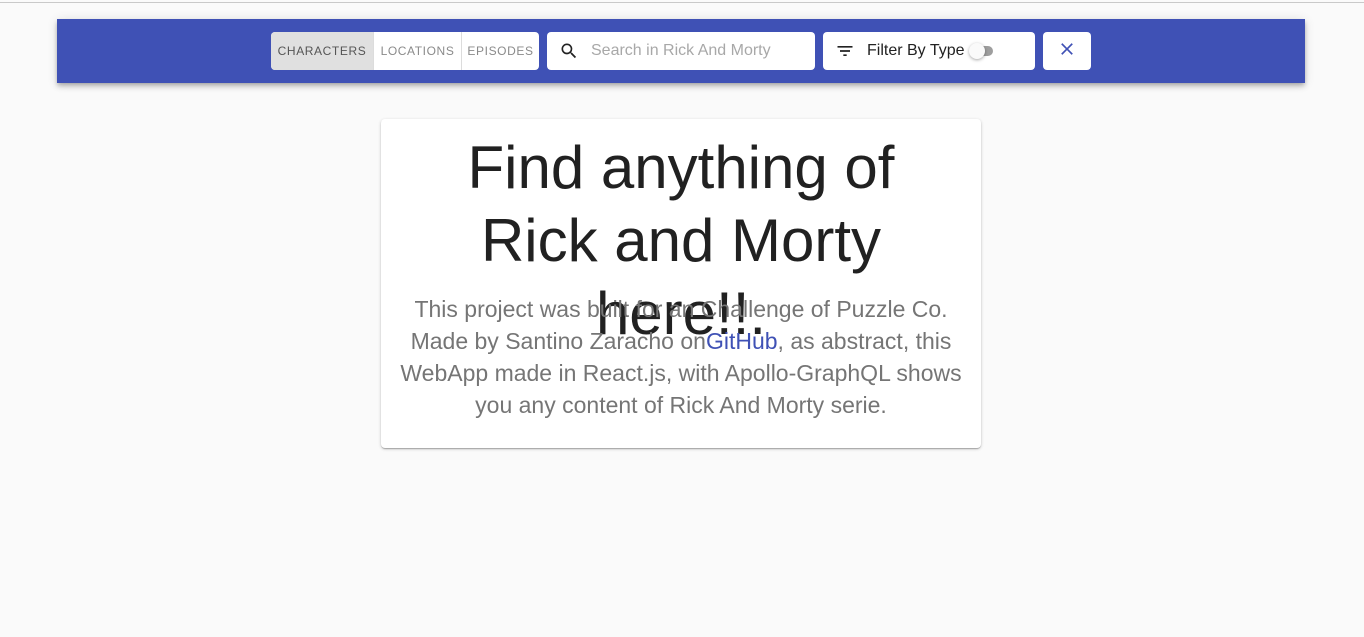  What do you see at coordinates (976, 51) in the screenshot?
I see `switch-thumb` at bounding box center [976, 51].